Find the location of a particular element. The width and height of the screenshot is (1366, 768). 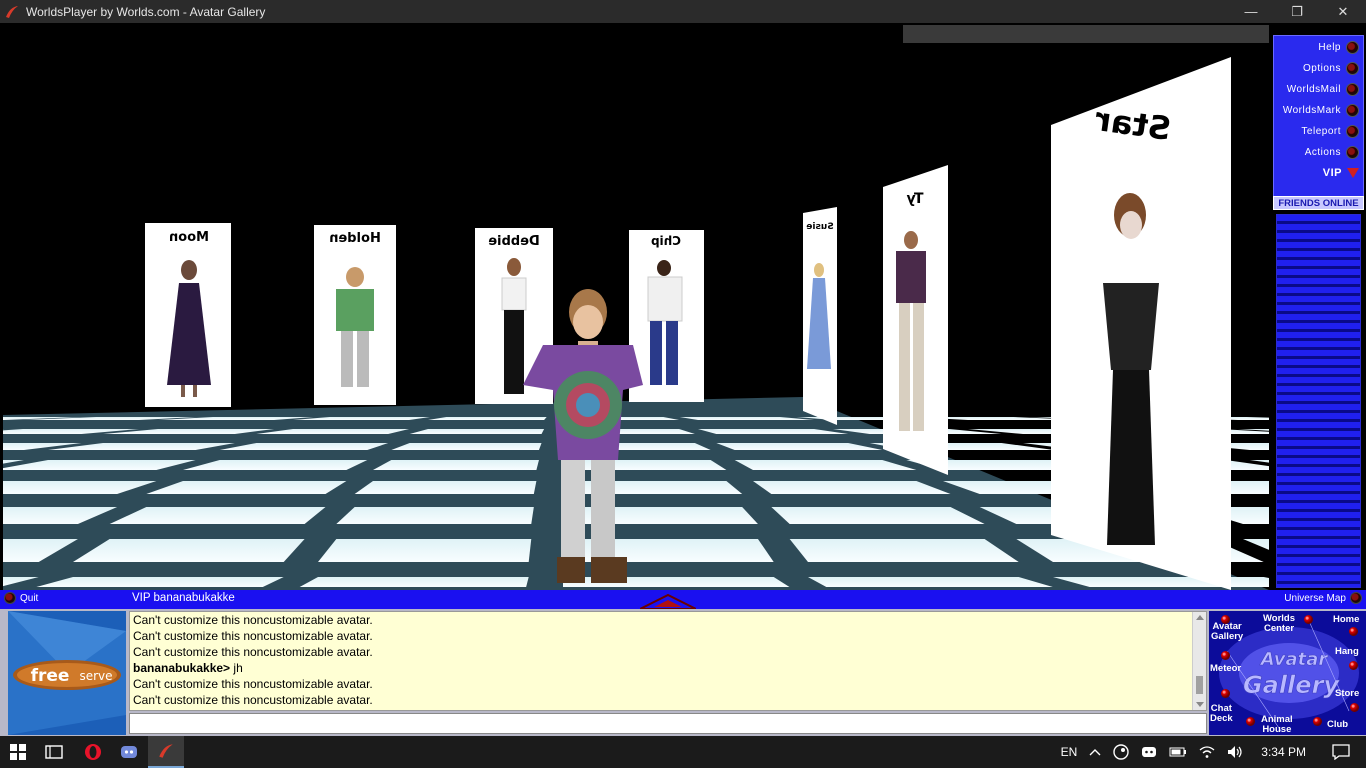

vip-triangle-icon is located at coordinates (1353, 173).